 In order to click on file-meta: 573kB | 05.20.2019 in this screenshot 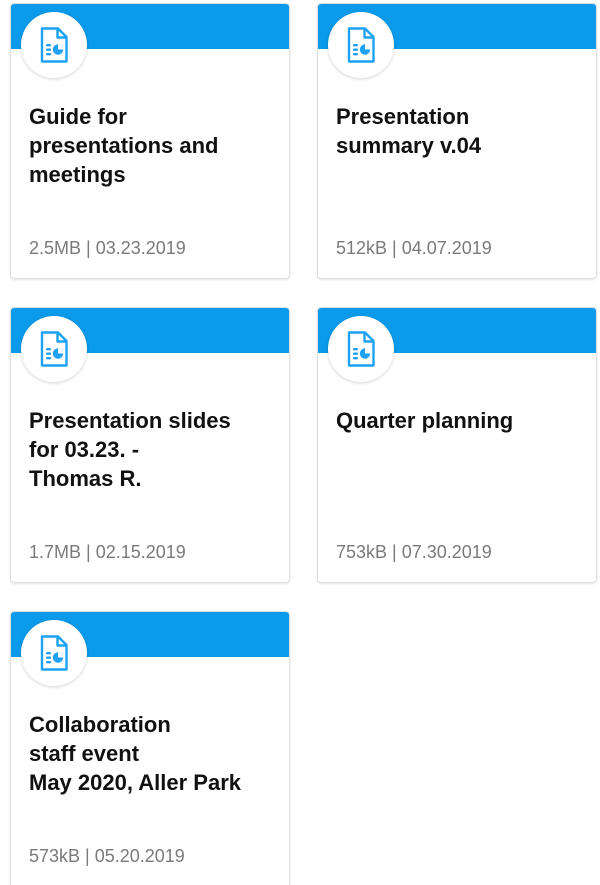, I will do `click(107, 856)`.